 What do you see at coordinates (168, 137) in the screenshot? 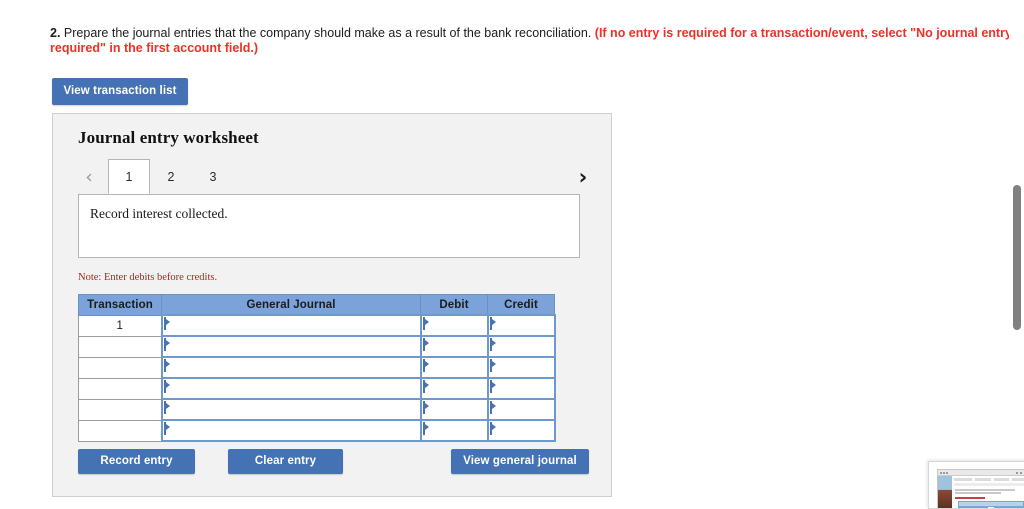
I see `panel-title: Journal entry worksheet` at bounding box center [168, 137].